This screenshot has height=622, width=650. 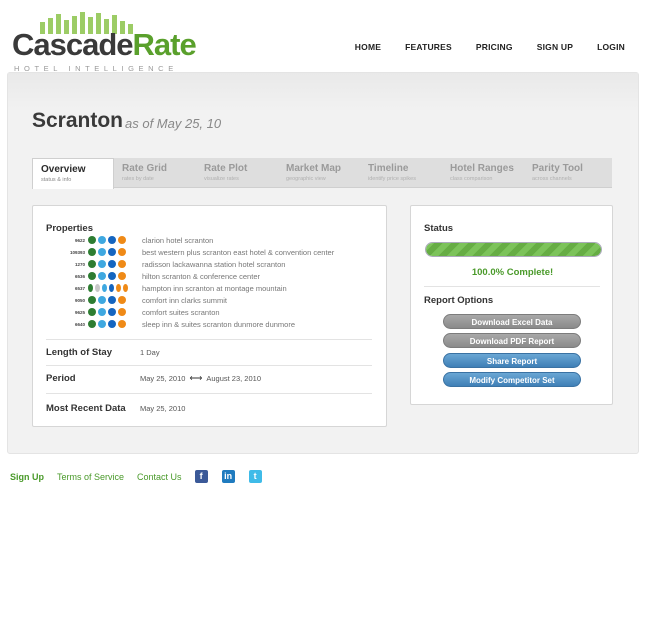 I want to click on logo: CascadeRate HOTEL INTELLIGENCE, so click(x=104, y=42).